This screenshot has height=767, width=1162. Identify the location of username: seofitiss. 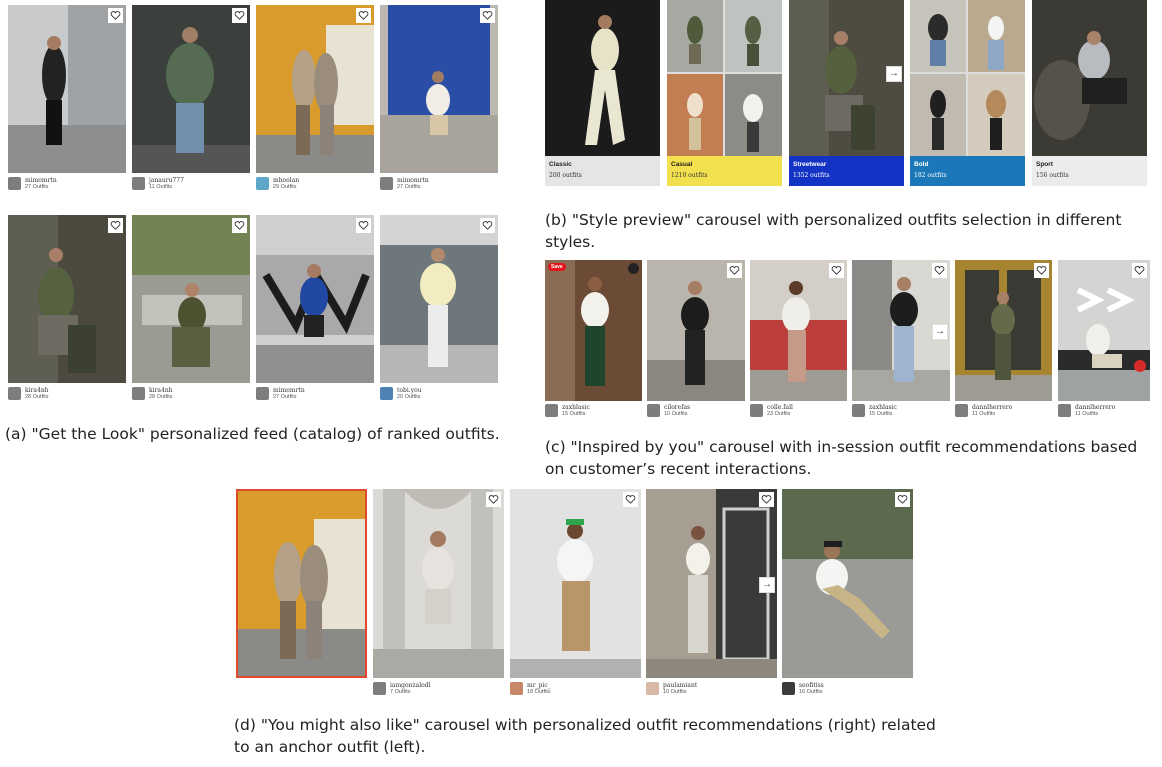
(811, 685).